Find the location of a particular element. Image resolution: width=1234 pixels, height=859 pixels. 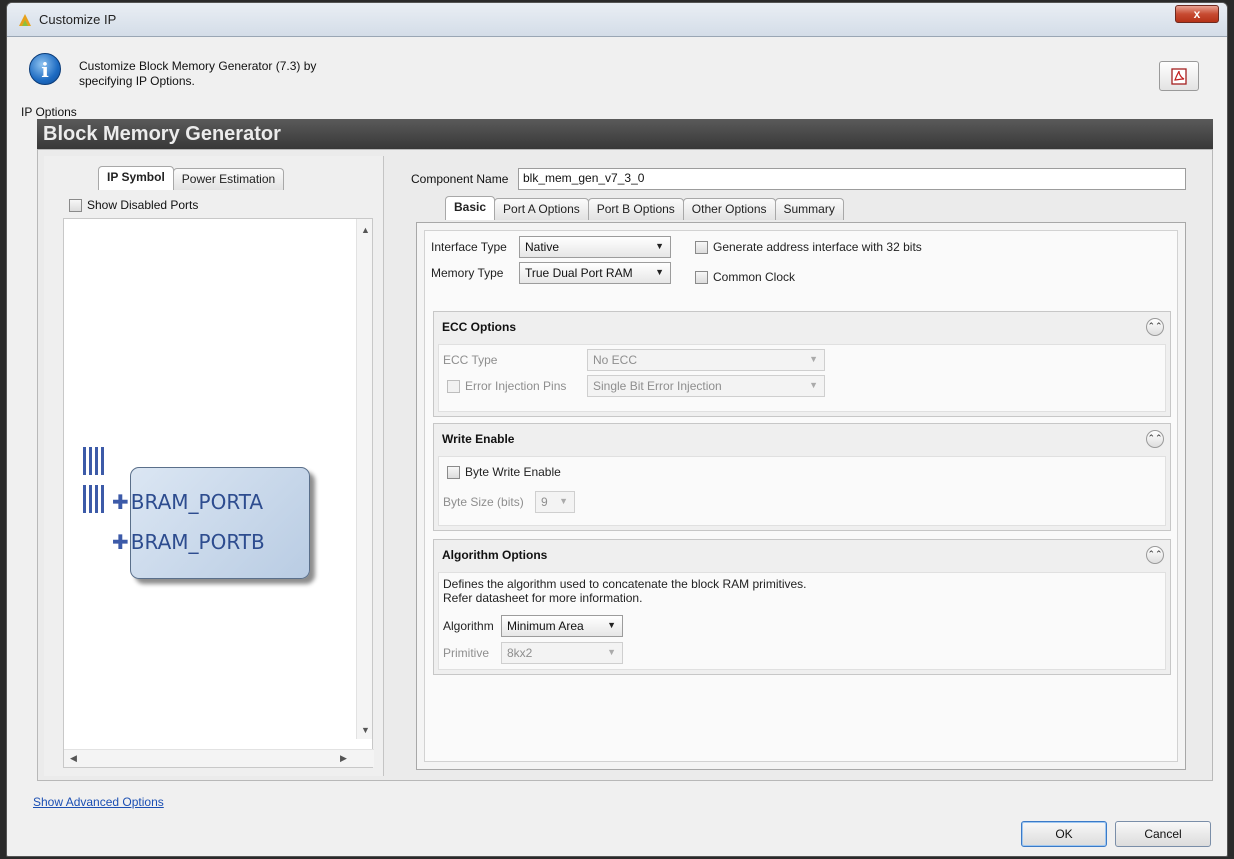

byte-write-enable-checkbox is located at coordinates (453, 473).